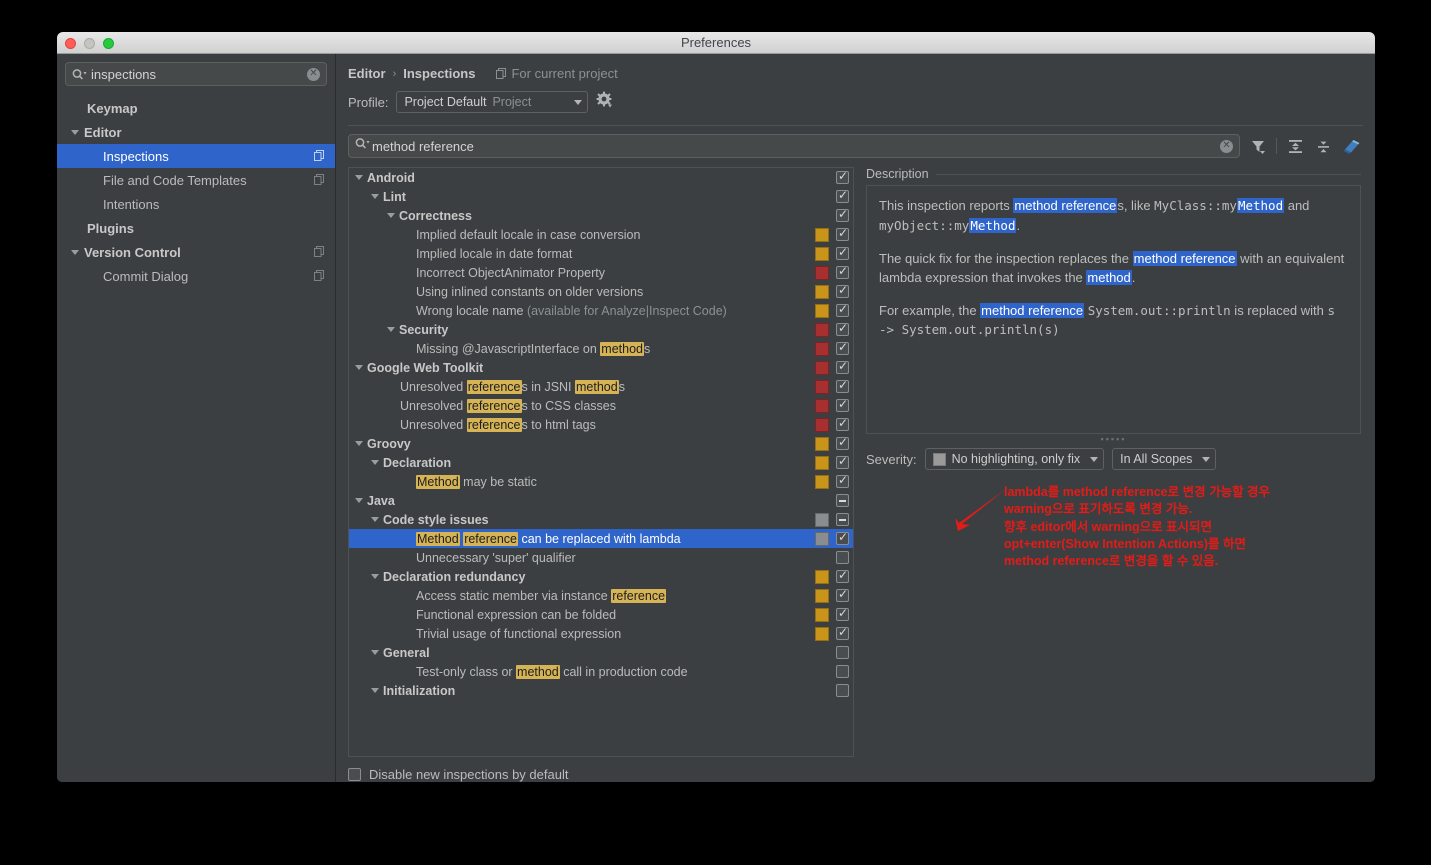 This screenshot has height=865, width=1431. What do you see at coordinates (601, 500) in the screenshot?
I see `tree-row: Java` at bounding box center [601, 500].